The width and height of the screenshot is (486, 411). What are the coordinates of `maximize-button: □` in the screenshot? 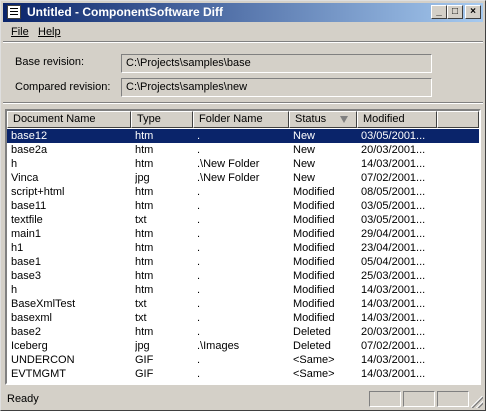 It's located at (455, 12).